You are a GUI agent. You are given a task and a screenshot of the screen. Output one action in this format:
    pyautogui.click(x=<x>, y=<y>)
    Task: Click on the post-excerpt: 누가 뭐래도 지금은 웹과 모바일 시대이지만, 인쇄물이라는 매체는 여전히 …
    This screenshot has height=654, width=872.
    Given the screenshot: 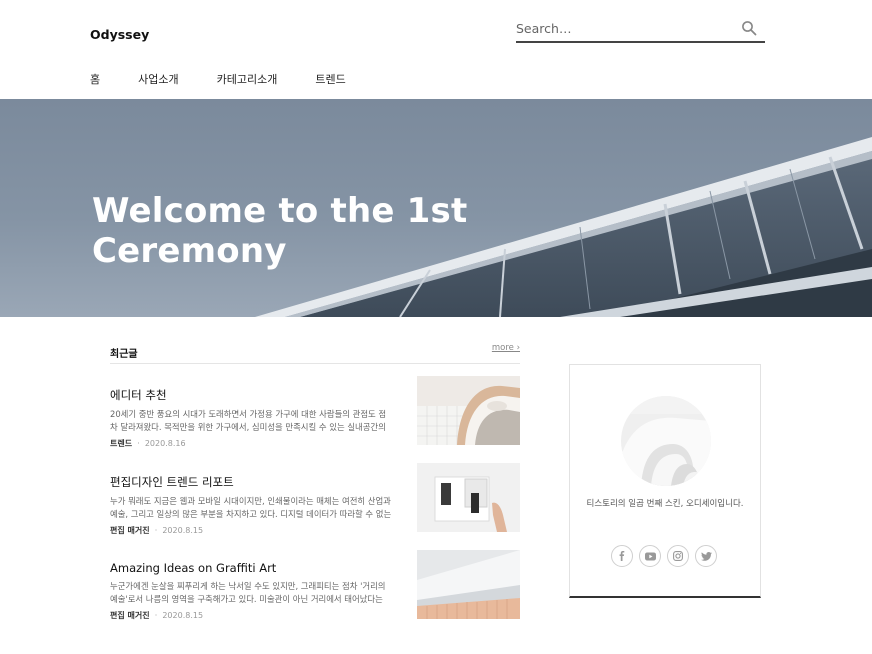 What is the action you would take?
    pyautogui.click(x=251, y=507)
    